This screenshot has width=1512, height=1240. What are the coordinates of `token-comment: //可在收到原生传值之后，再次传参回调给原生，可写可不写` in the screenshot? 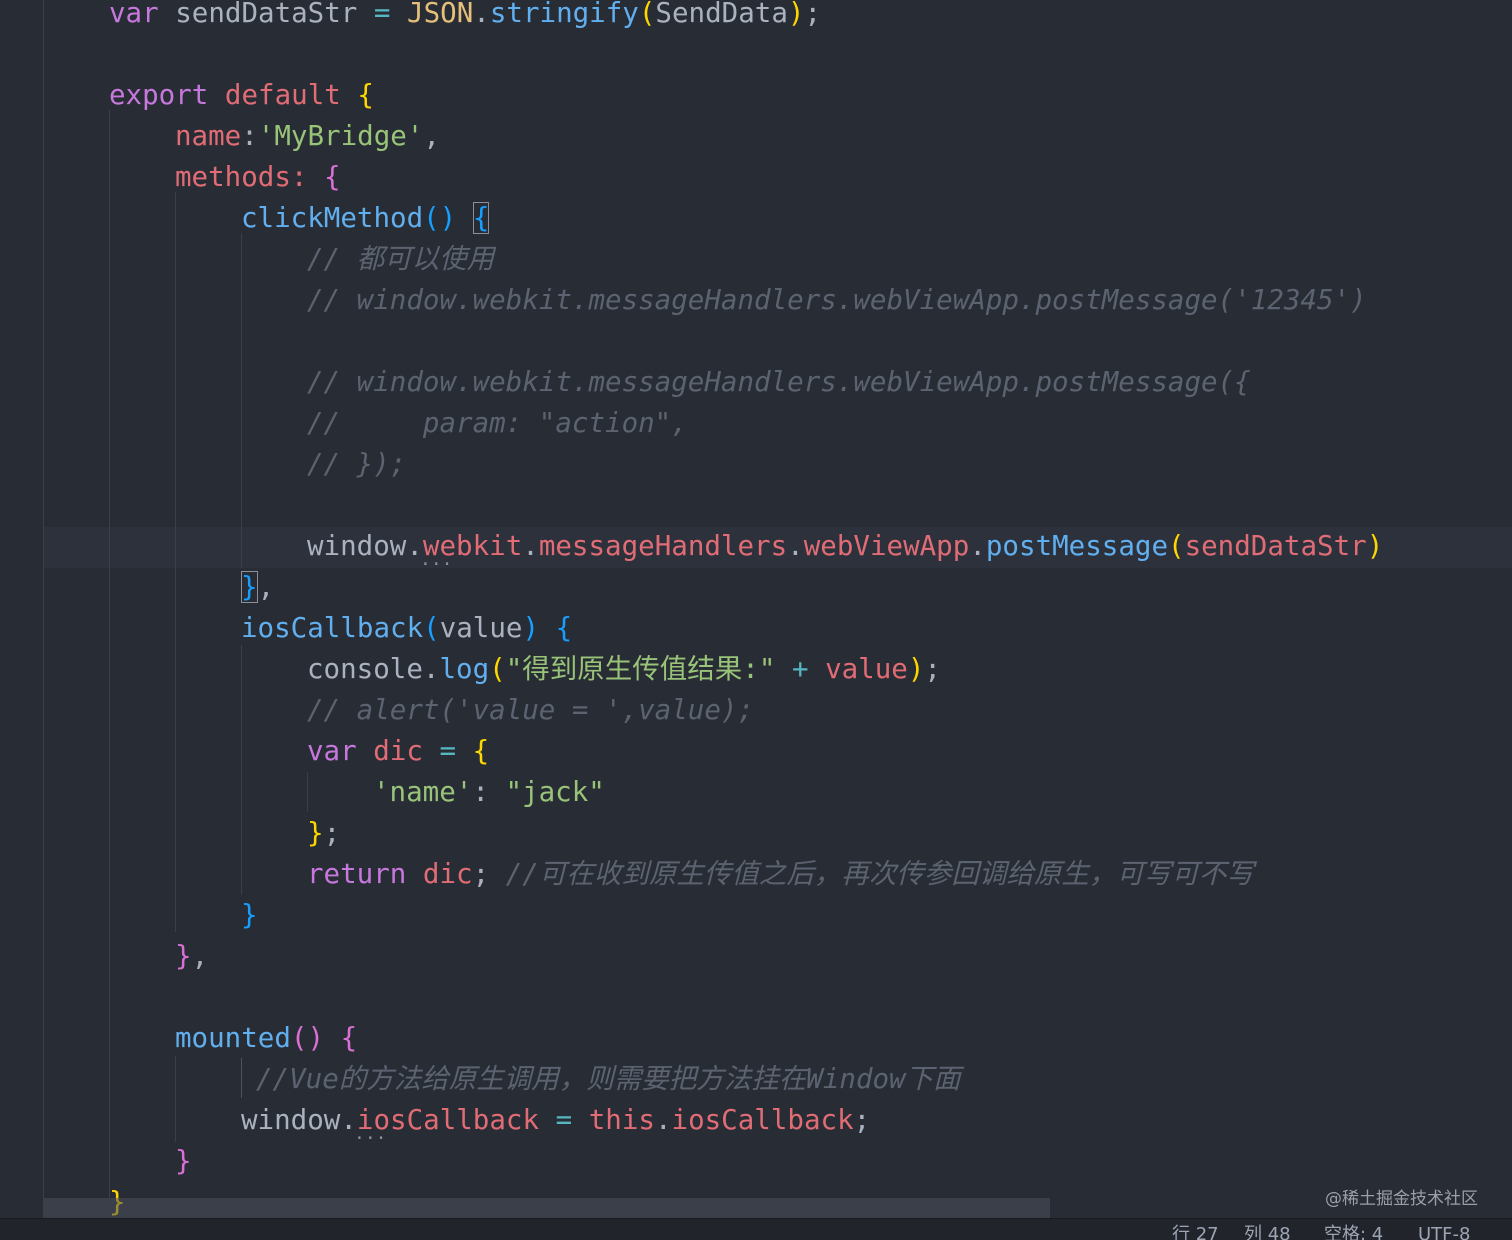 It's located at (879, 874).